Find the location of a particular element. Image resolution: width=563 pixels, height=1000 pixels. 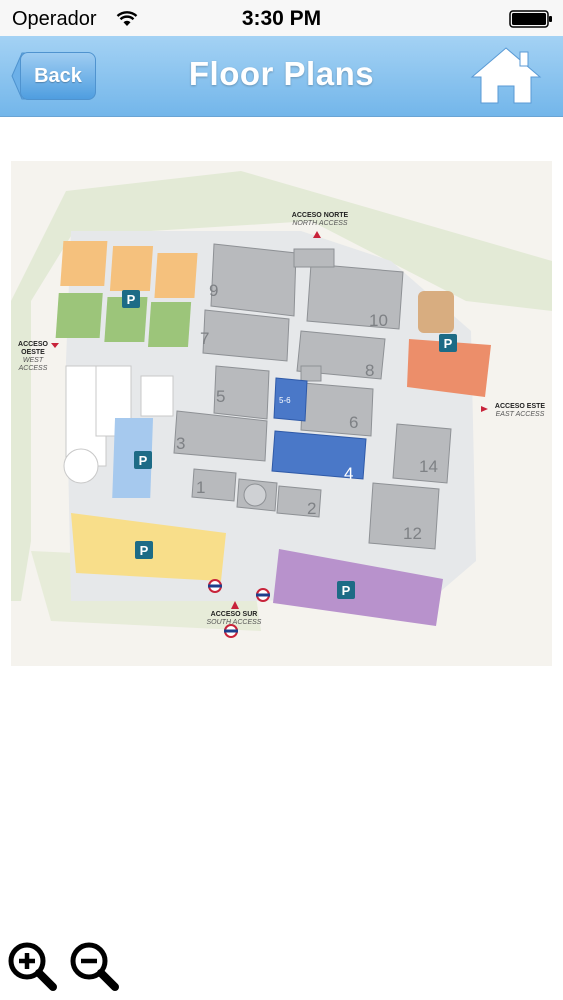

hall-3-label: 3 is located at coordinates (180, 443).